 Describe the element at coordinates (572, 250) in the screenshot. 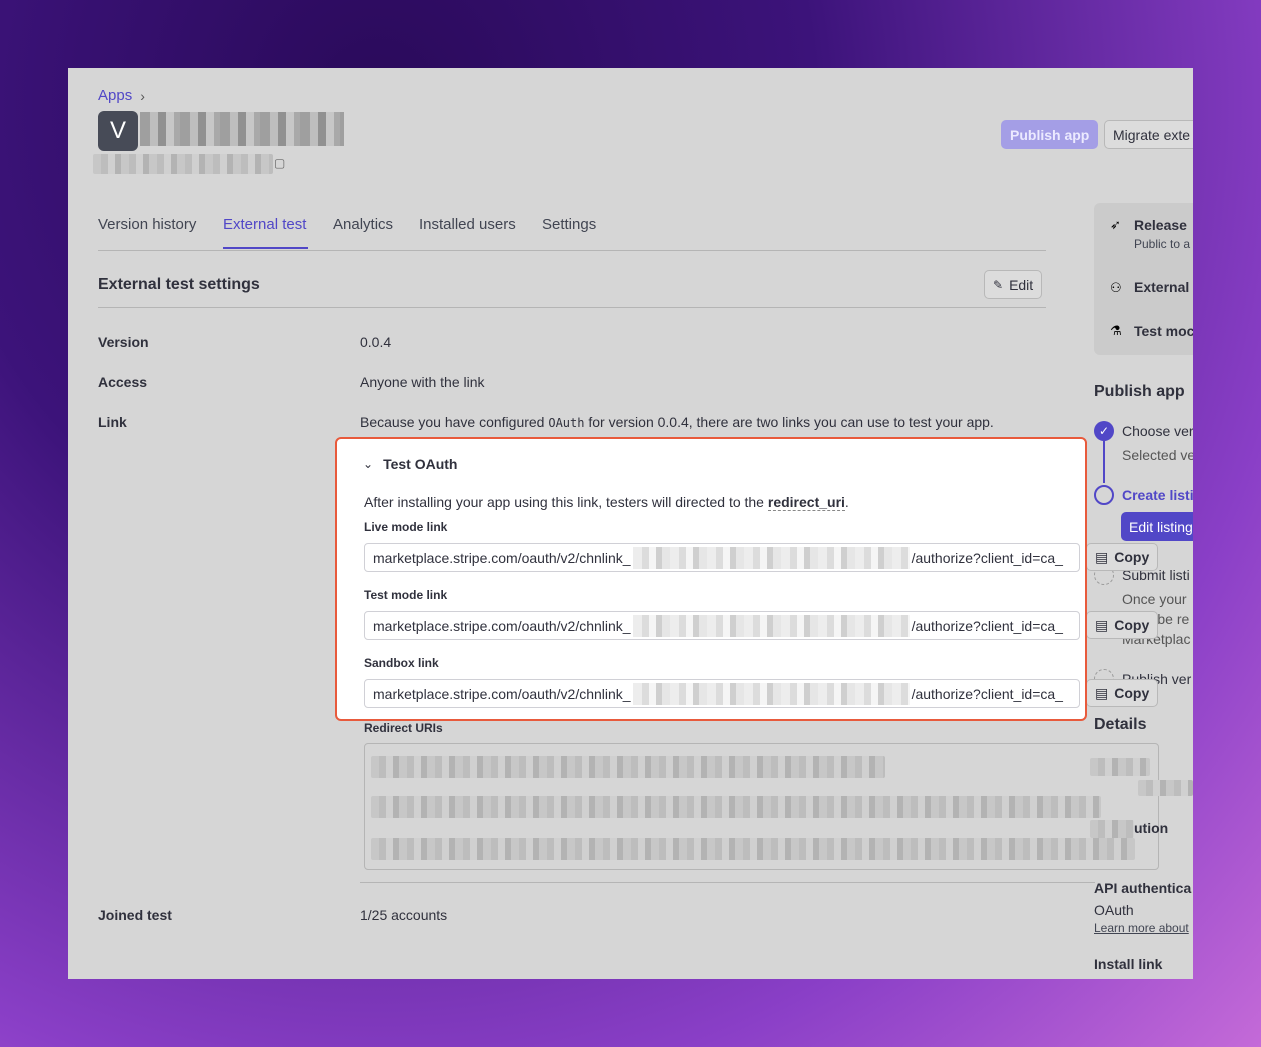

I see `tabs-divider` at that location.